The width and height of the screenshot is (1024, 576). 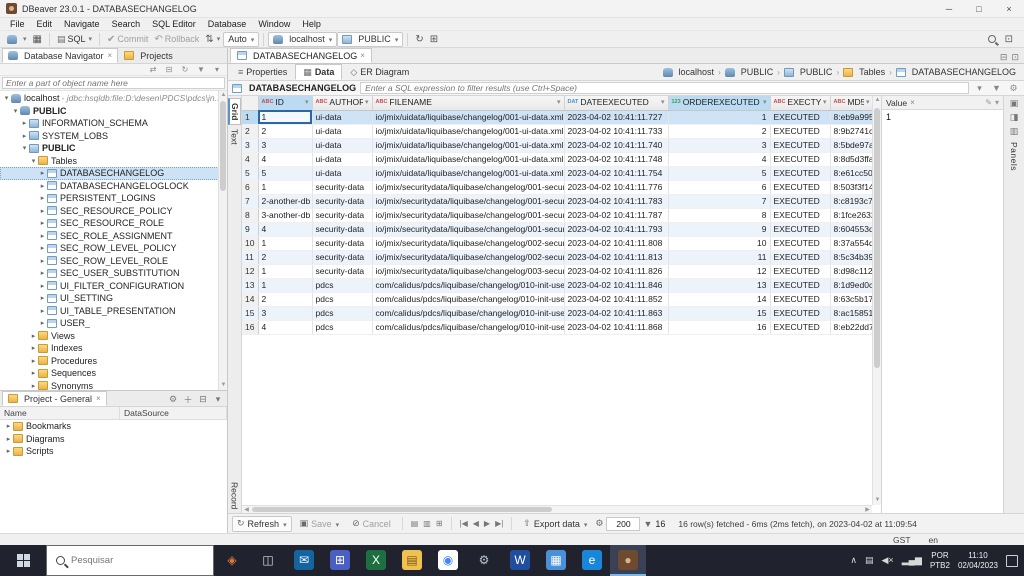 I want to click on row-number: 15, so click(x=250, y=313).